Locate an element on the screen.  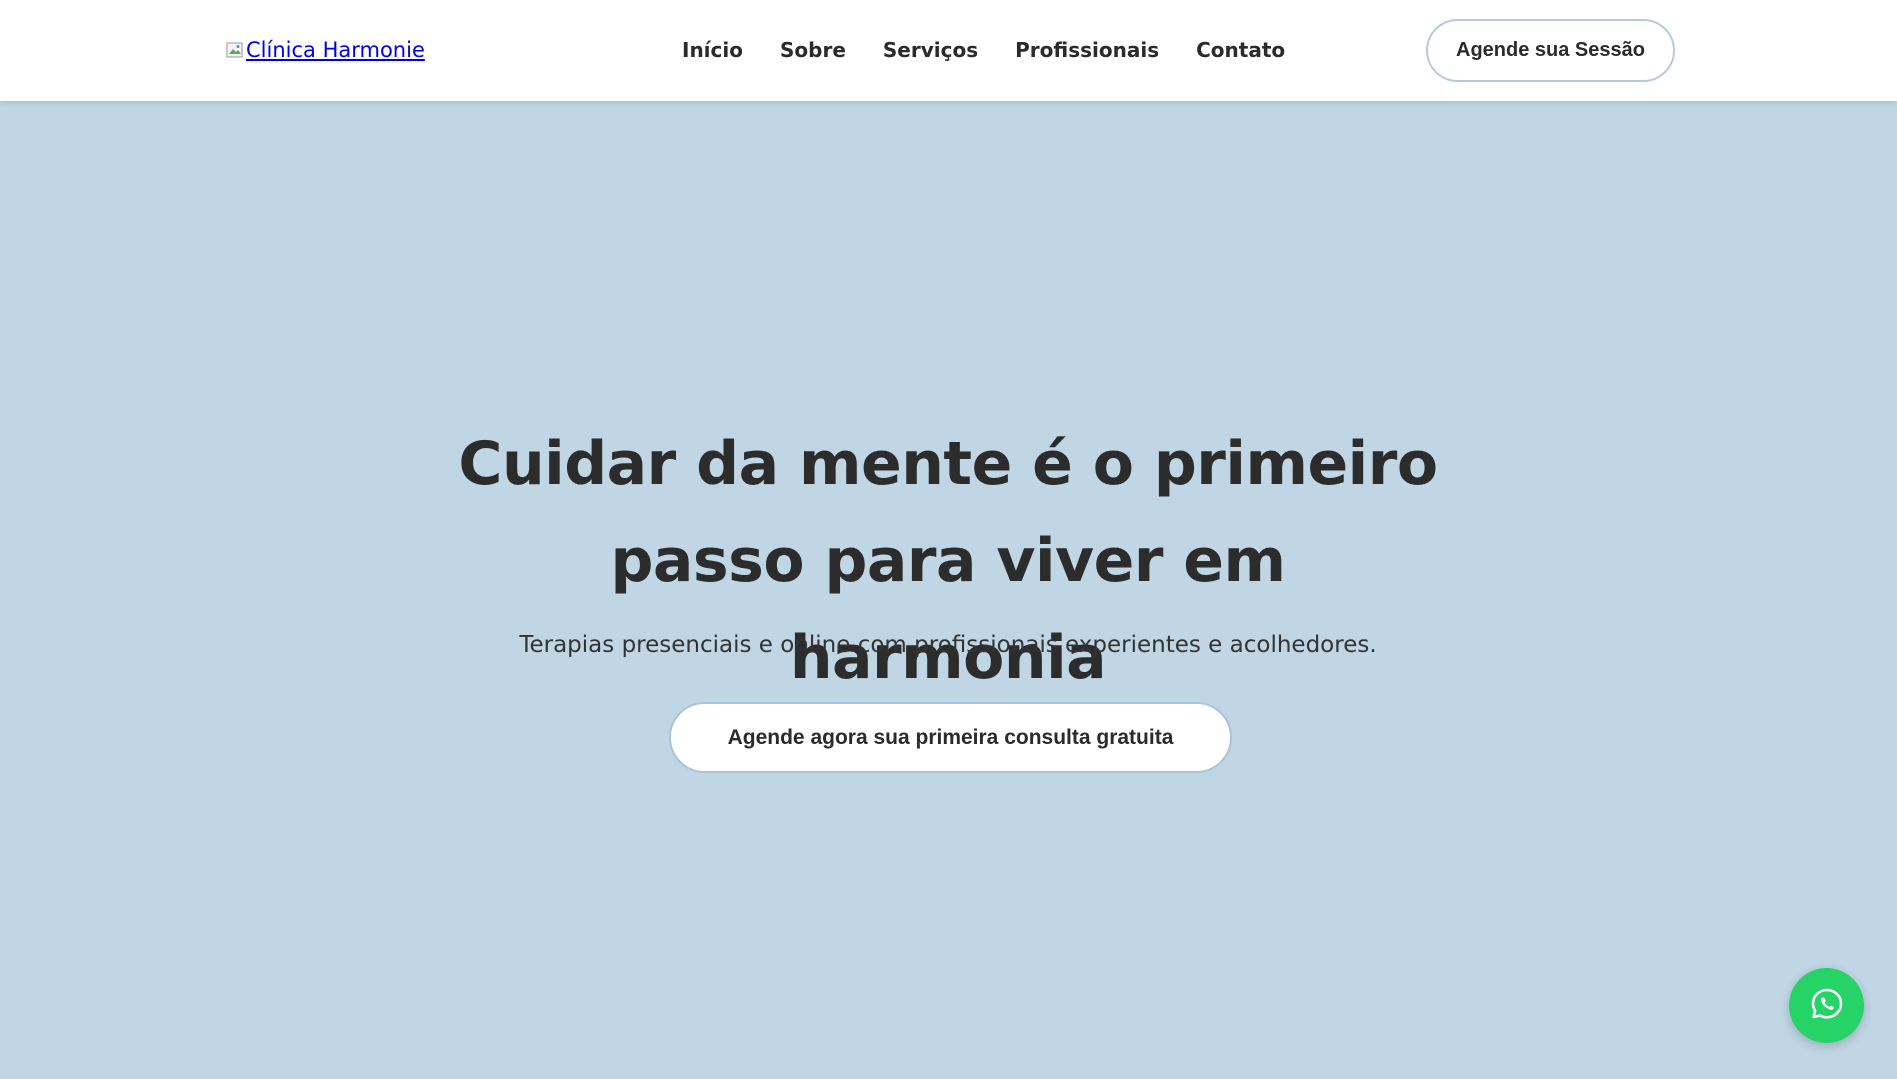
nav-item-servicos: Serviços is located at coordinates (930, 50).